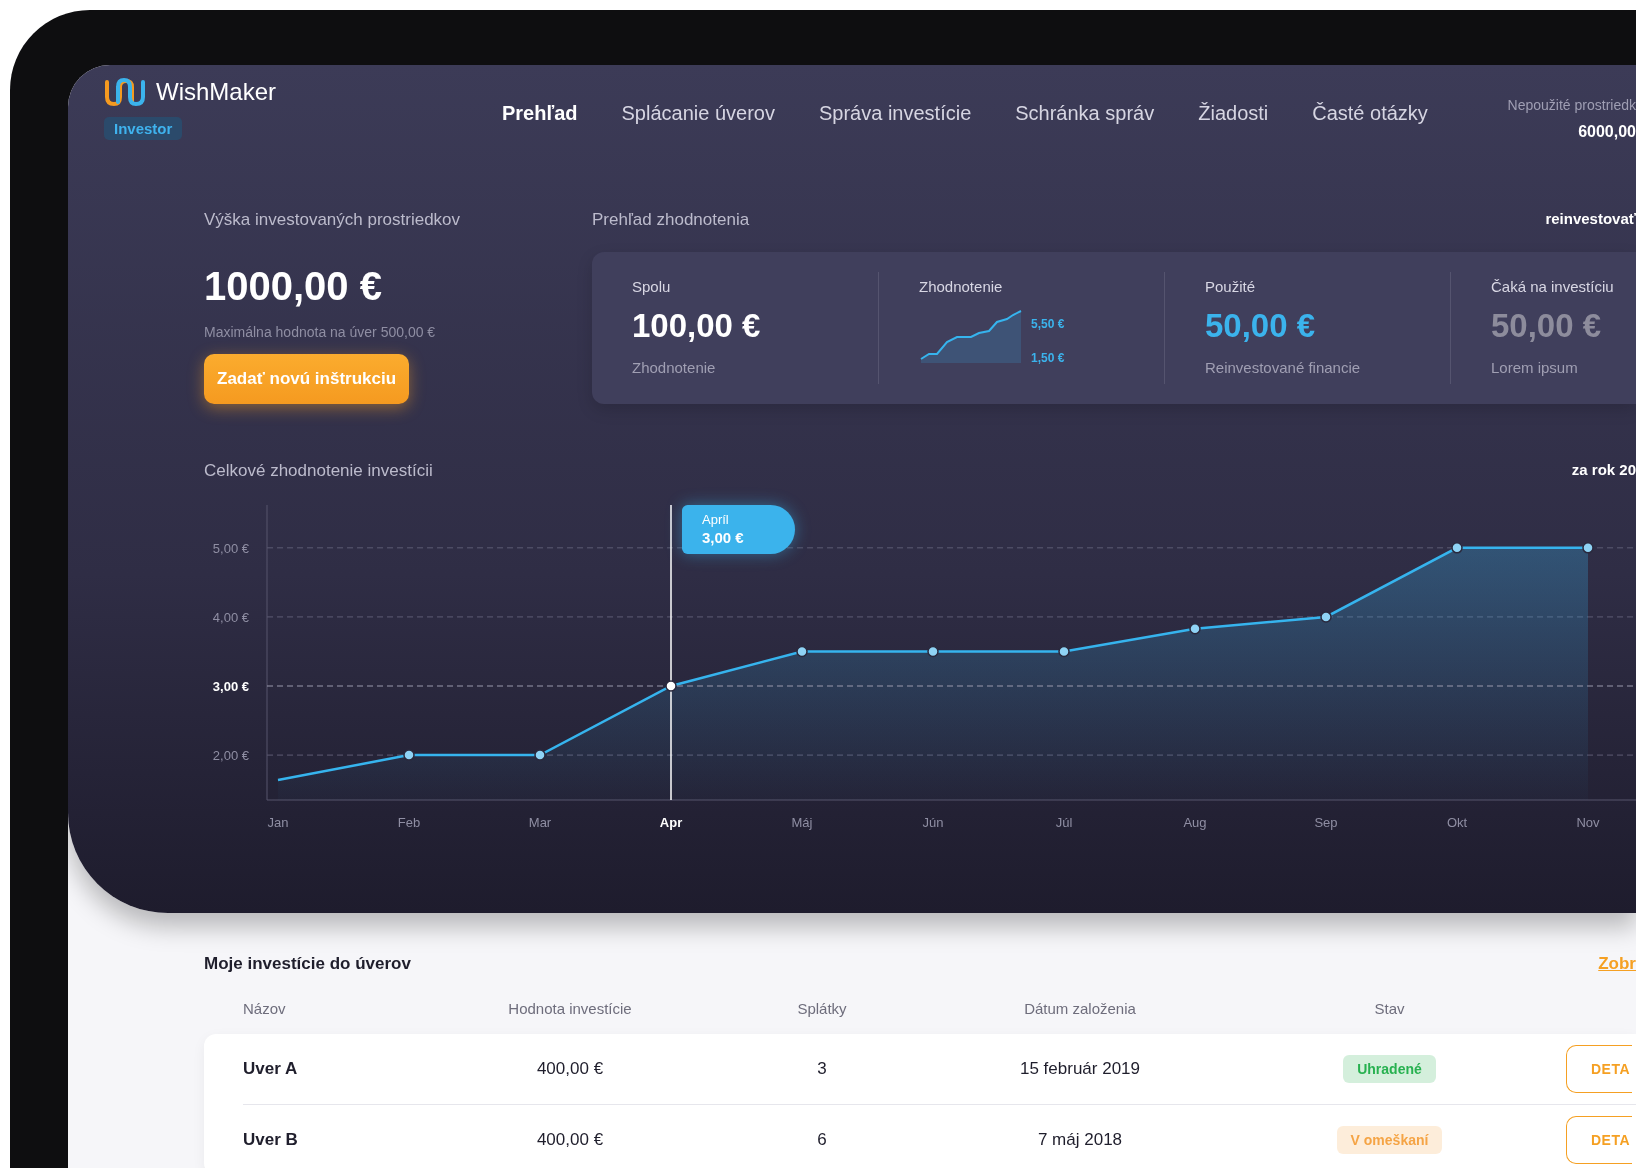 The width and height of the screenshot is (1636, 1168). Describe the element at coordinates (230, 686) in the screenshot. I see `y-tick-label: 3,00 €` at that location.